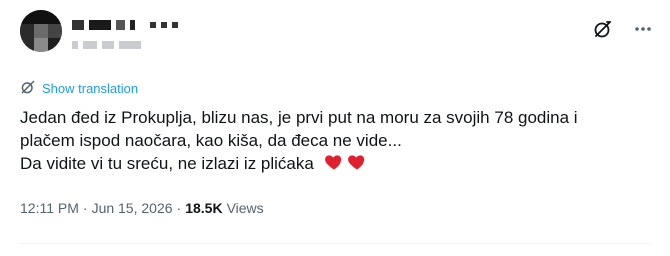  Describe the element at coordinates (643, 29) in the screenshot. I see `more-icon` at that location.